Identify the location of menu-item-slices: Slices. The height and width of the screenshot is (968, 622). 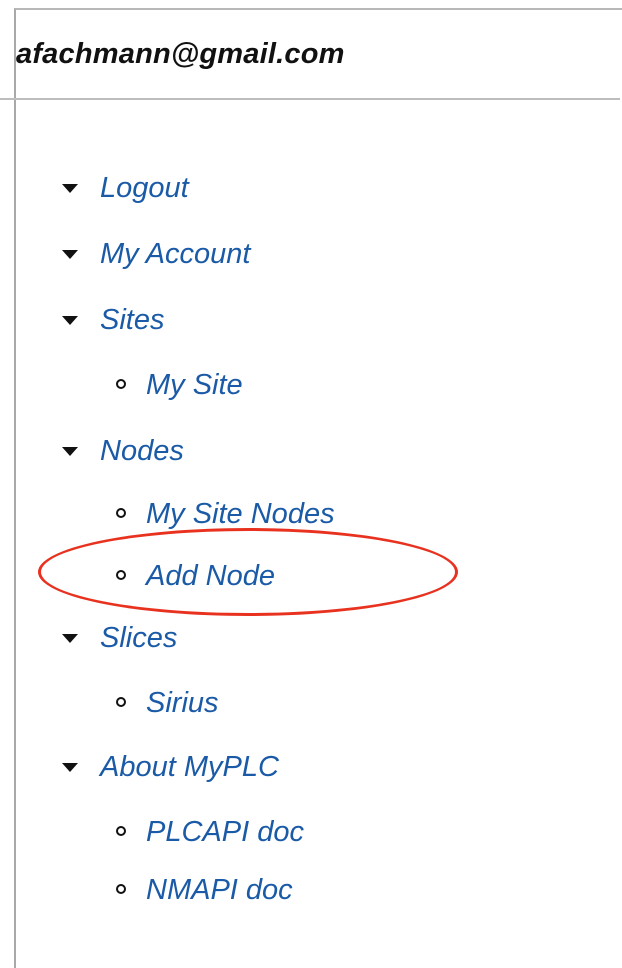
(138, 638).